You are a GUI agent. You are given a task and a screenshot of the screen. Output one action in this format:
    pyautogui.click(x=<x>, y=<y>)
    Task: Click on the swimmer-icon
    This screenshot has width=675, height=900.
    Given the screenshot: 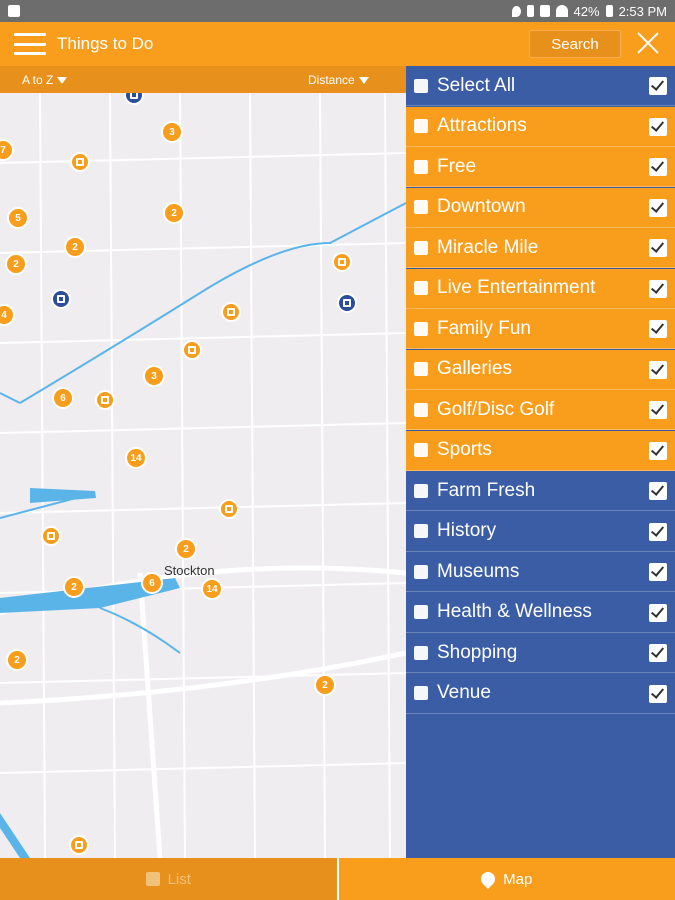 What is the action you would take?
    pyautogui.click(x=421, y=612)
    